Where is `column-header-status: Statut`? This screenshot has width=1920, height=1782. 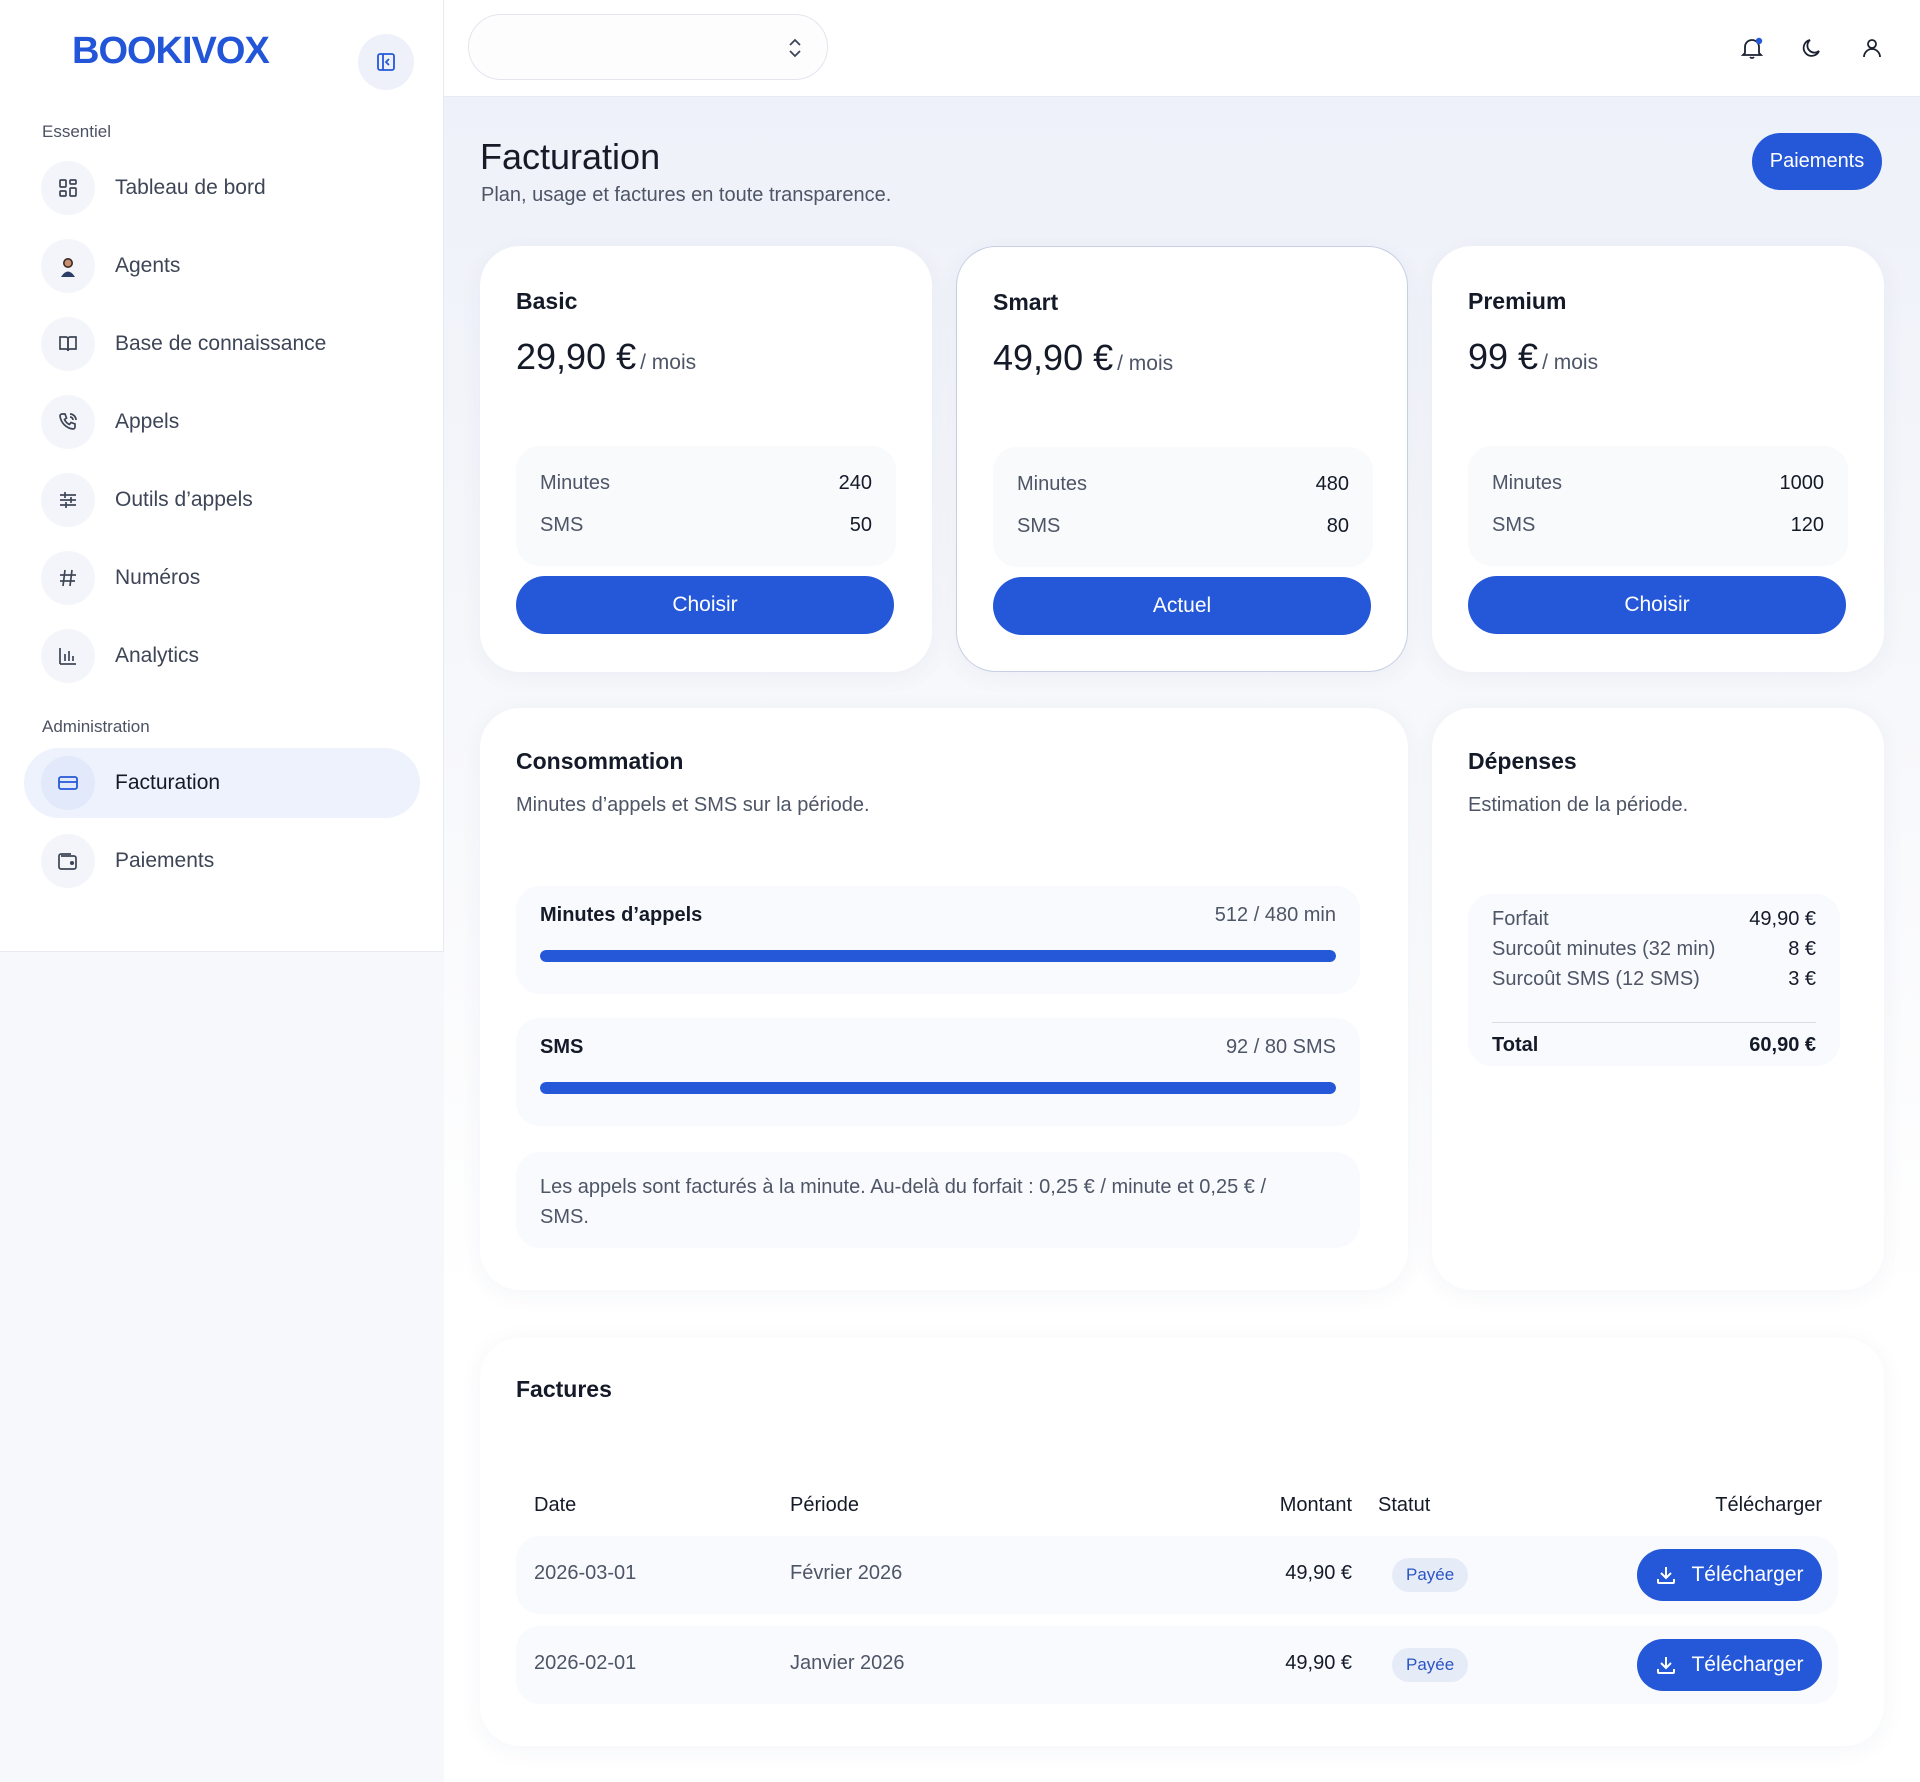 column-header-status: Statut is located at coordinates (1404, 1505).